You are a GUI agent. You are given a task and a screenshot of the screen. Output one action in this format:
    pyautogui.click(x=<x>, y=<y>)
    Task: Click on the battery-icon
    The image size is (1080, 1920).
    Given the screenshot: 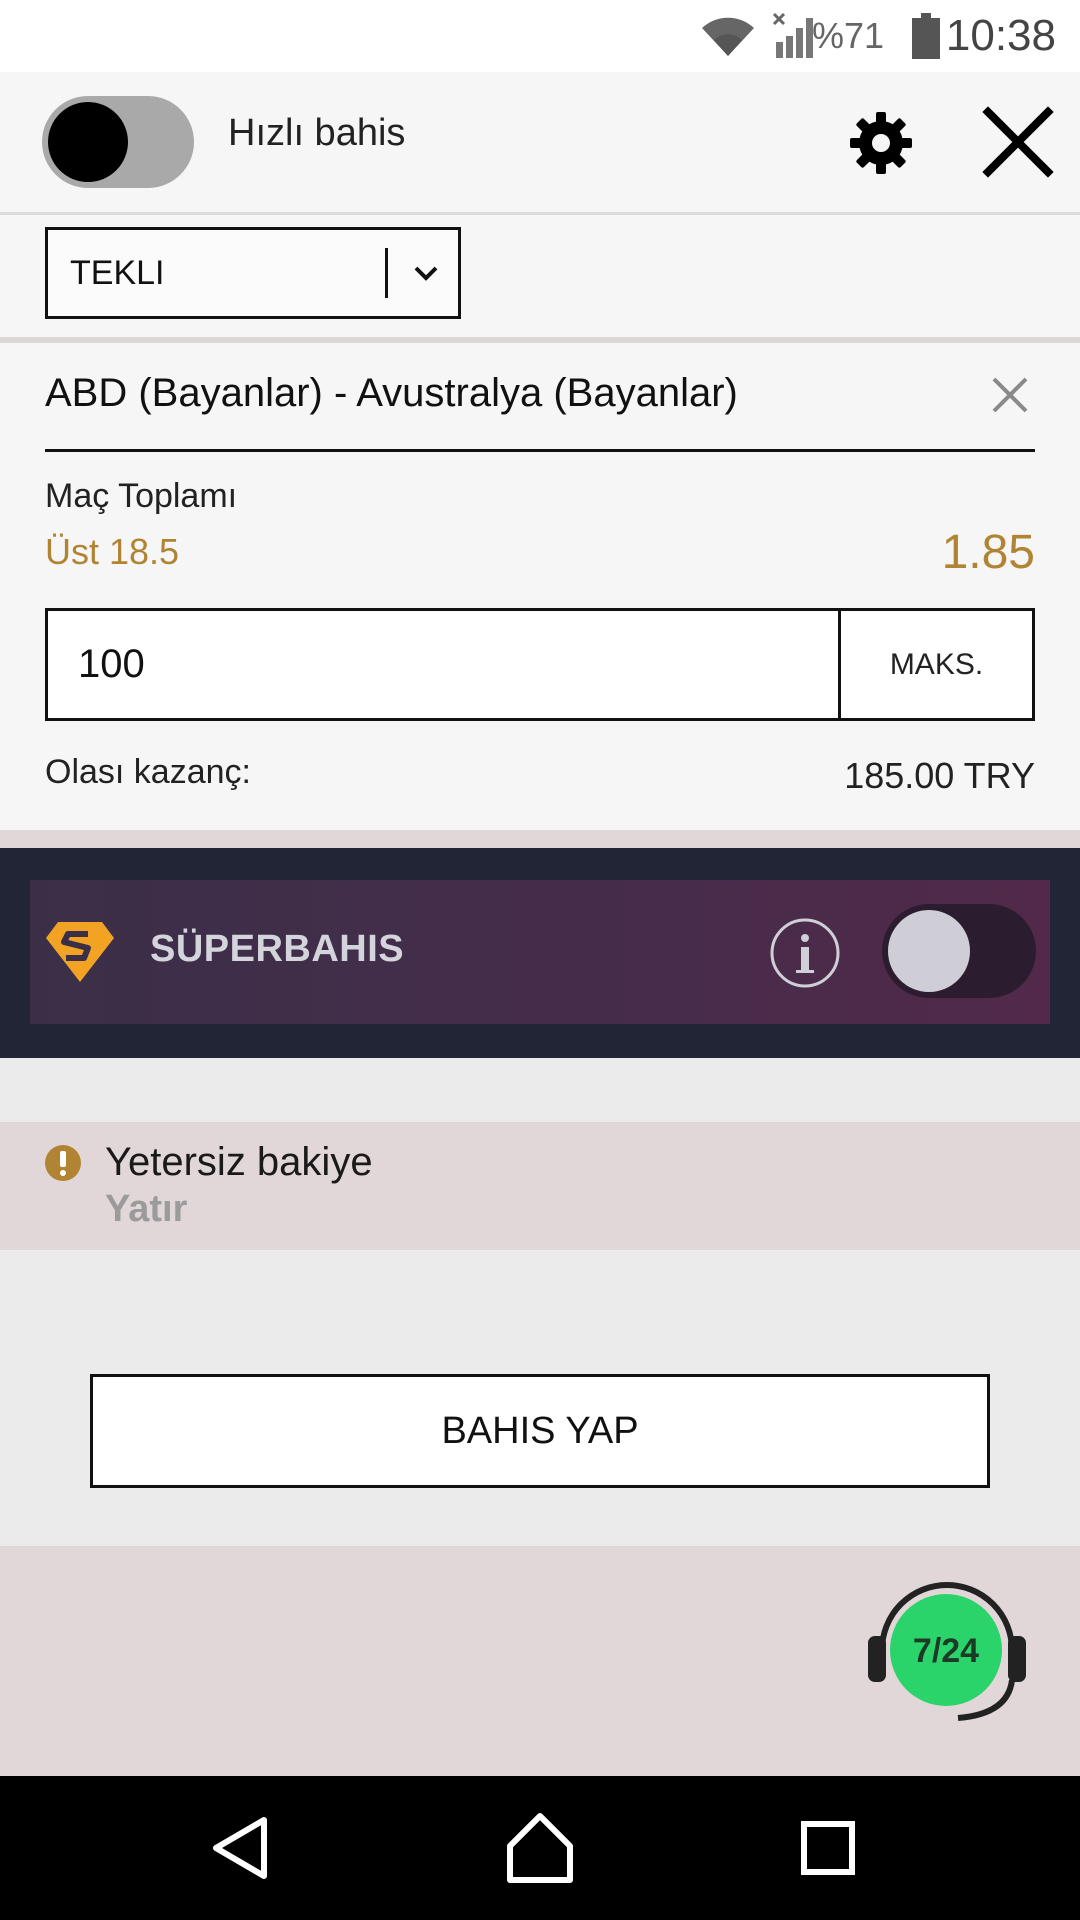 What is the action you would take?
    pyautogui.click(x=926, y=36)
    